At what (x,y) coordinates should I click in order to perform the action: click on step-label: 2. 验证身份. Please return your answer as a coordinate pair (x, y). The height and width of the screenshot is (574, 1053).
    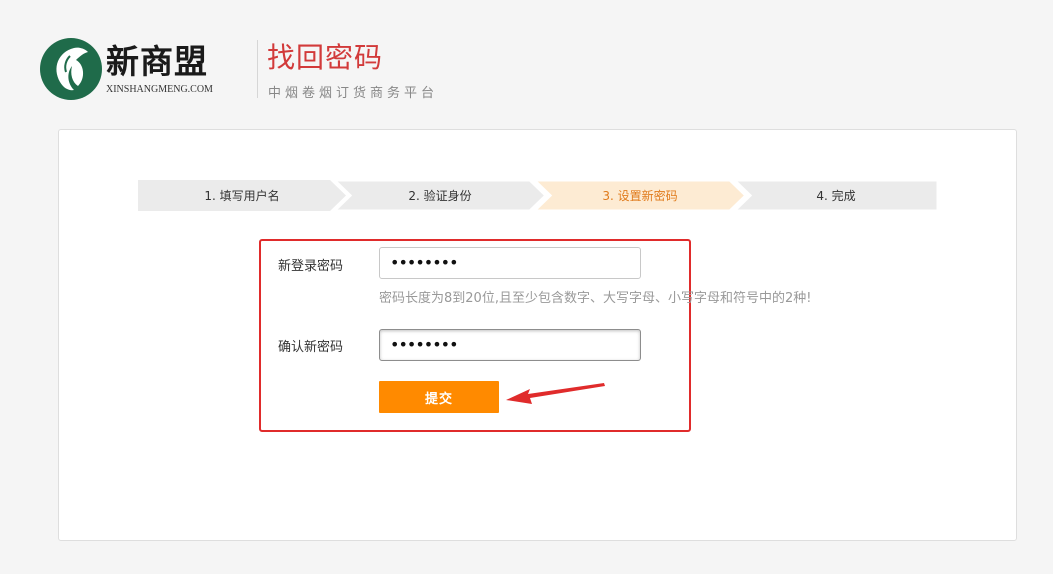
    Looking at the image, I should click on (440, 196).